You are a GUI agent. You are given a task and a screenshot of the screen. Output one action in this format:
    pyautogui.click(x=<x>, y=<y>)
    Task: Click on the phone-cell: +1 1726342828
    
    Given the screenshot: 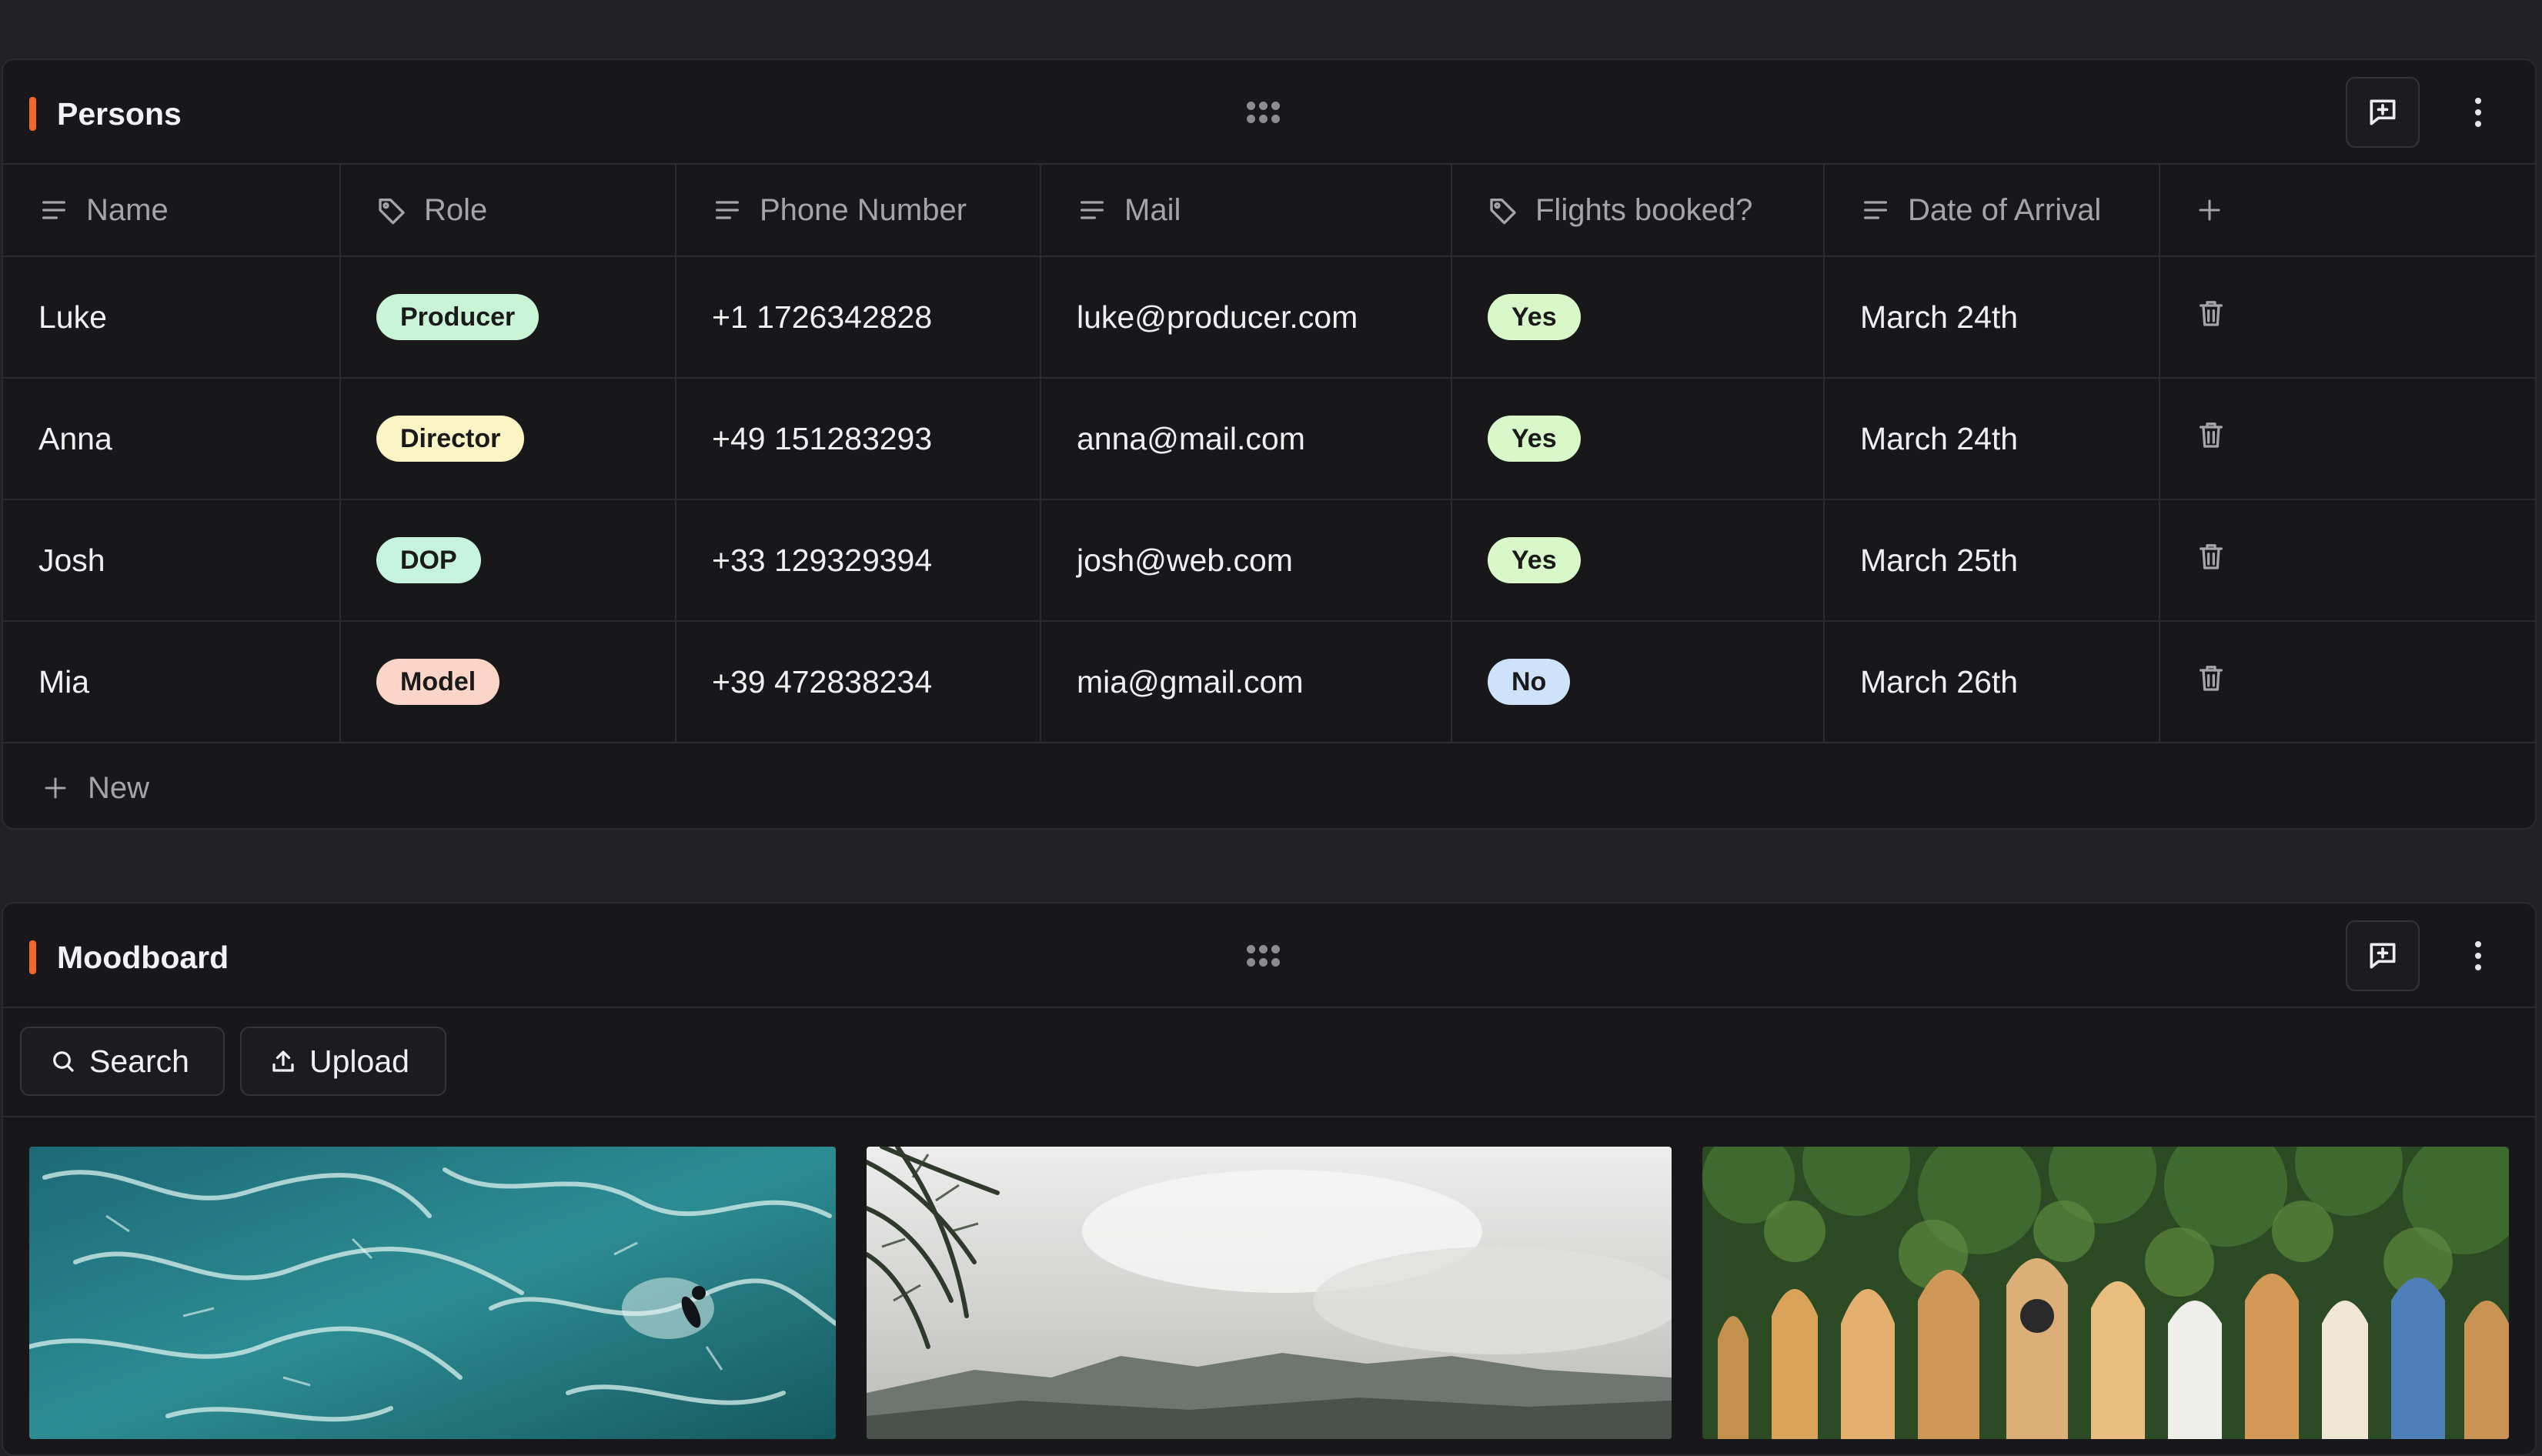 What is the action you would take?
    pyautogui.click(x=858, y=318)
    